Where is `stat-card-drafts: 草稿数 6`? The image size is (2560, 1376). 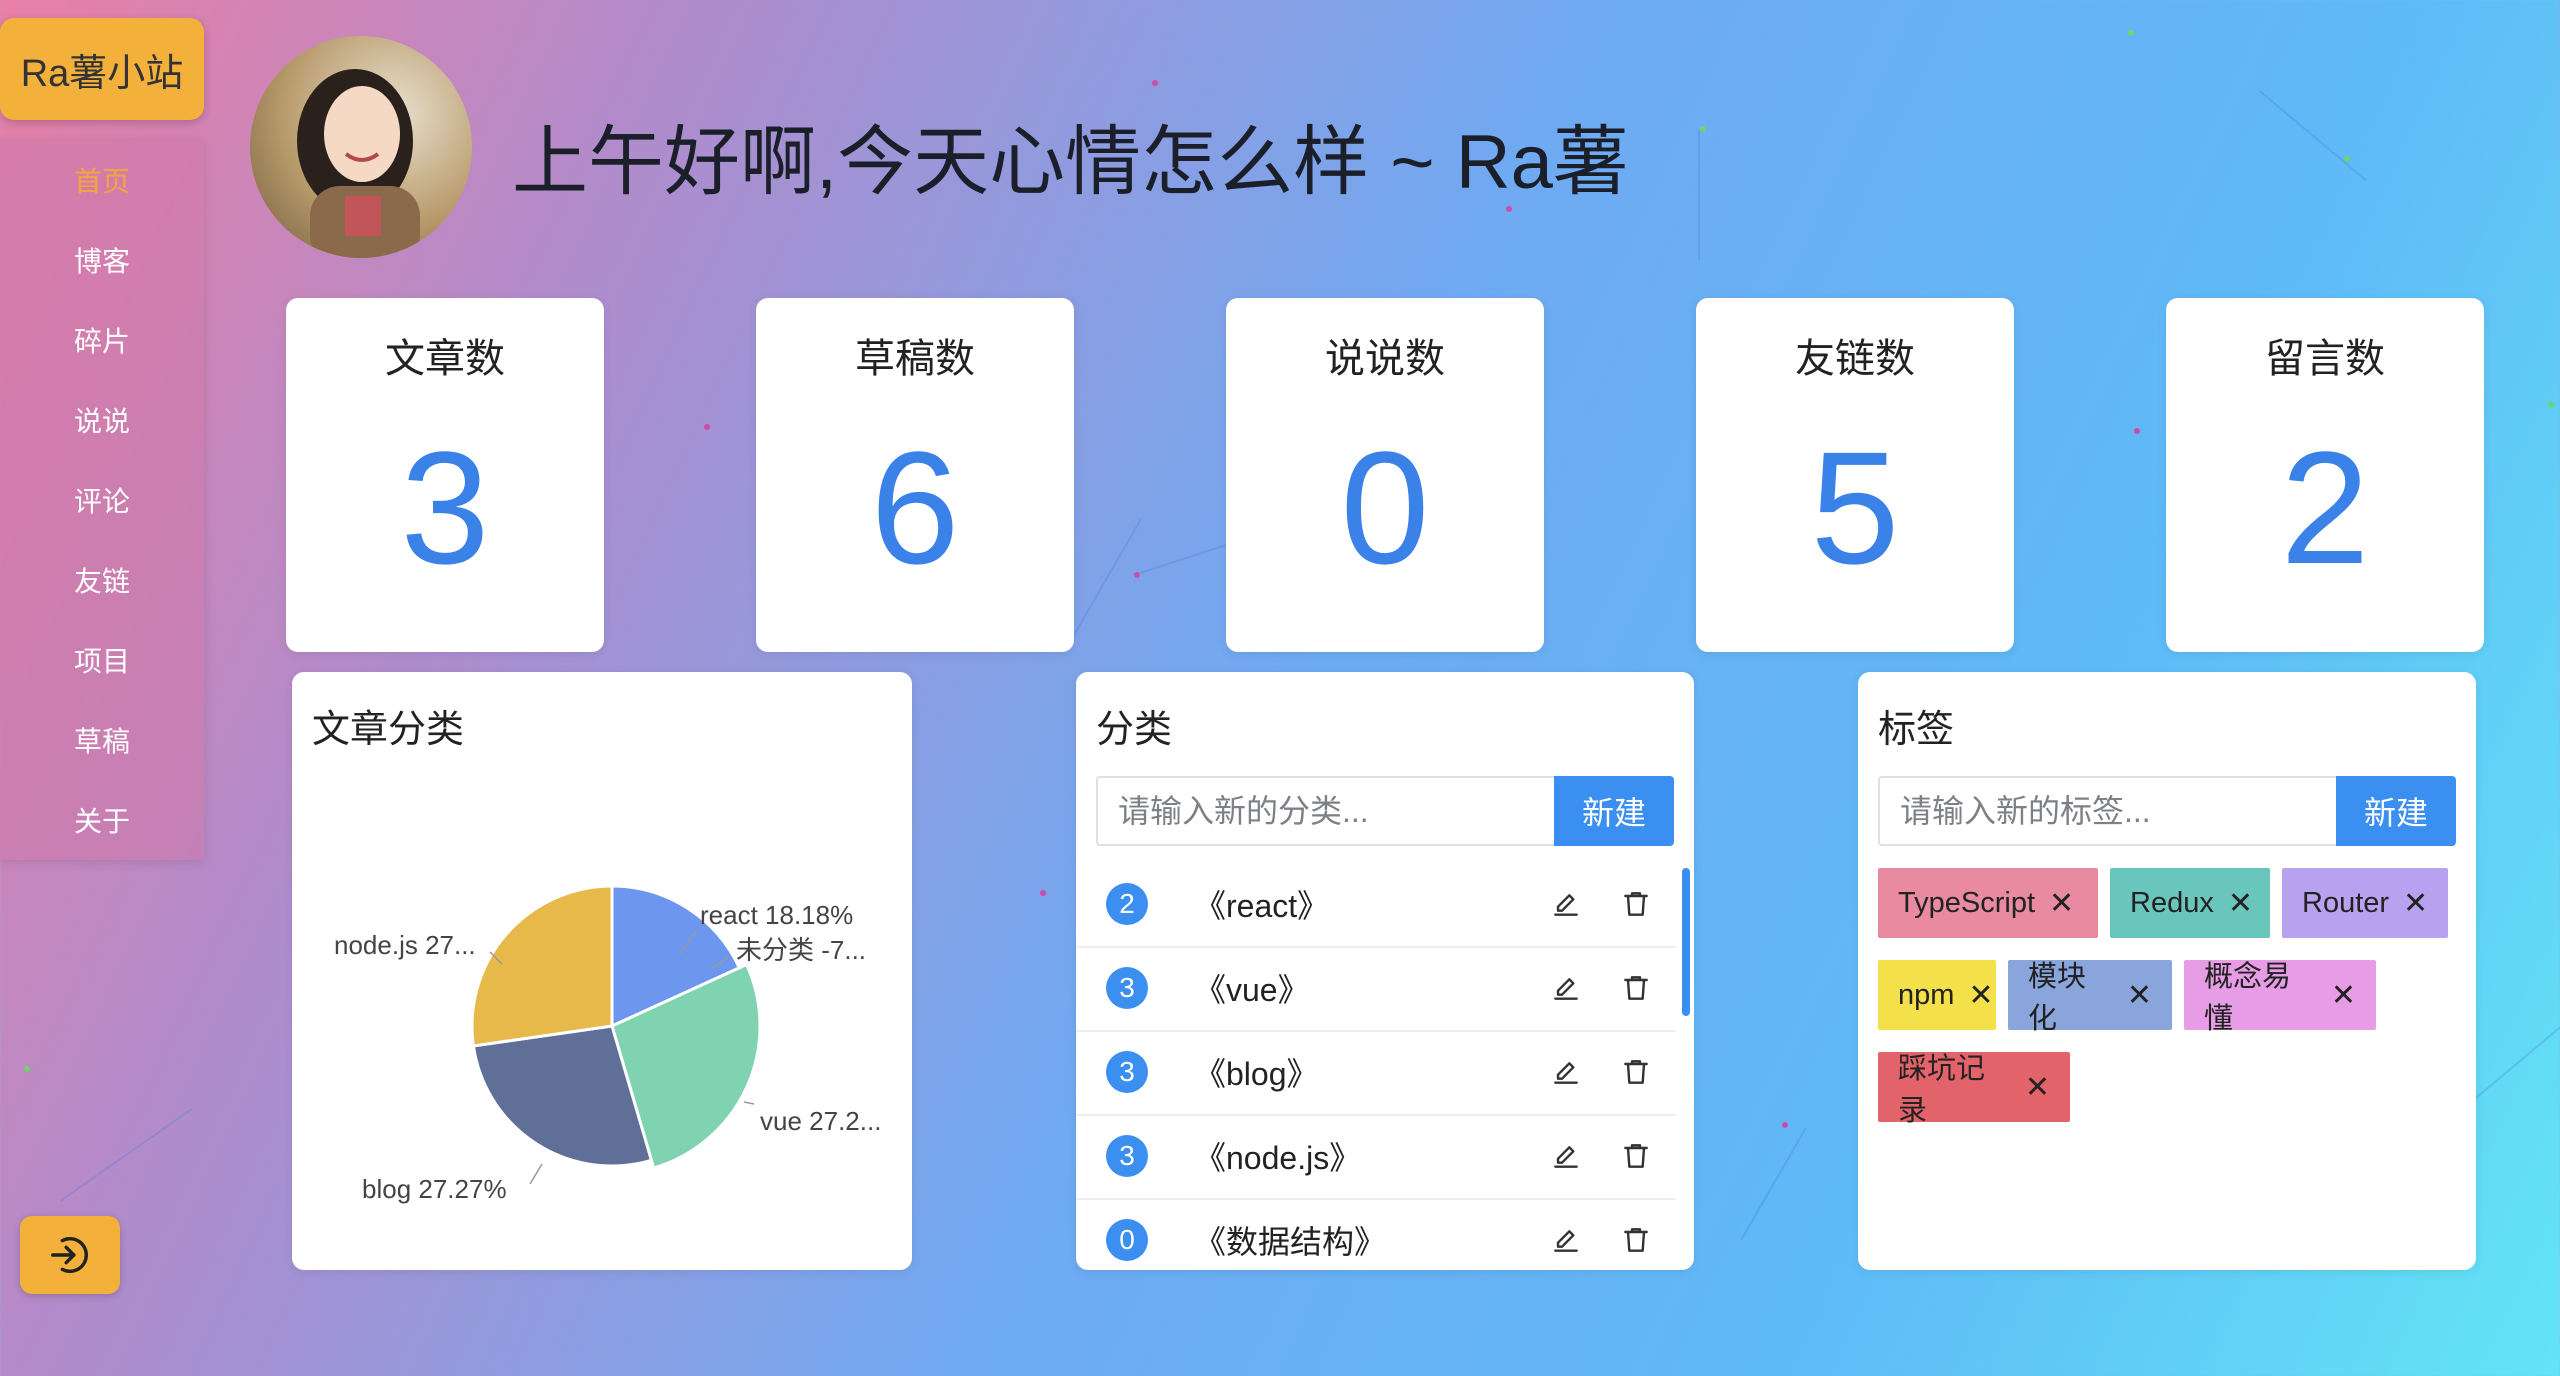
stat-card-drafts: 草稿数 6 is located at coordinates (915, 475).